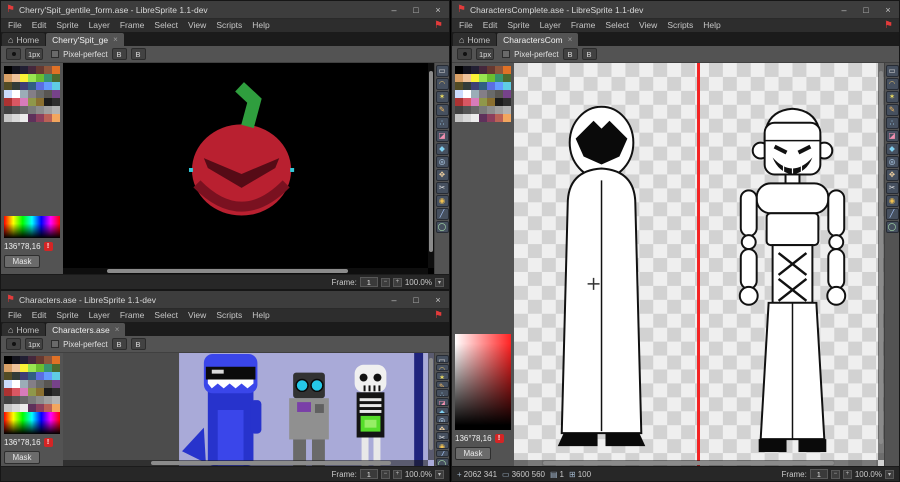 The height and width of the screenshot is (482, 900). What do you see at coordinates (397, 474) in the screenshot?
I see `frame-plus-button: +` at bounding box center [397, 474].